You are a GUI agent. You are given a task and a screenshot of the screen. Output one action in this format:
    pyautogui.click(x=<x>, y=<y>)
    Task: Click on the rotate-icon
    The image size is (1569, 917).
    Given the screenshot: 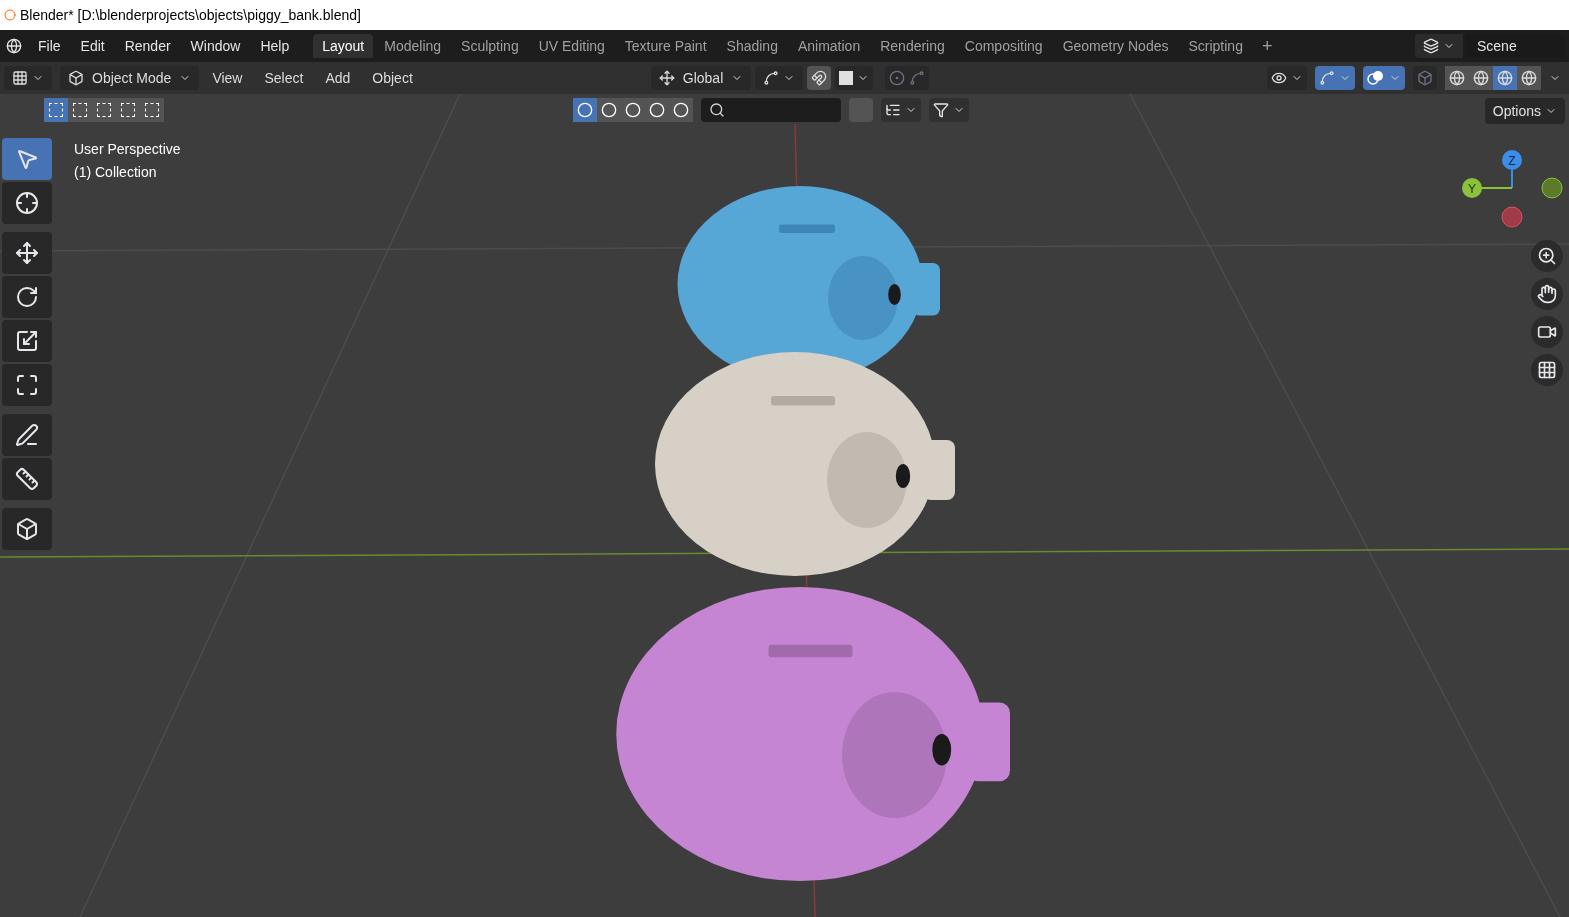 What is the action you would take?
    pyautogui.click(x=27, y=297)
    